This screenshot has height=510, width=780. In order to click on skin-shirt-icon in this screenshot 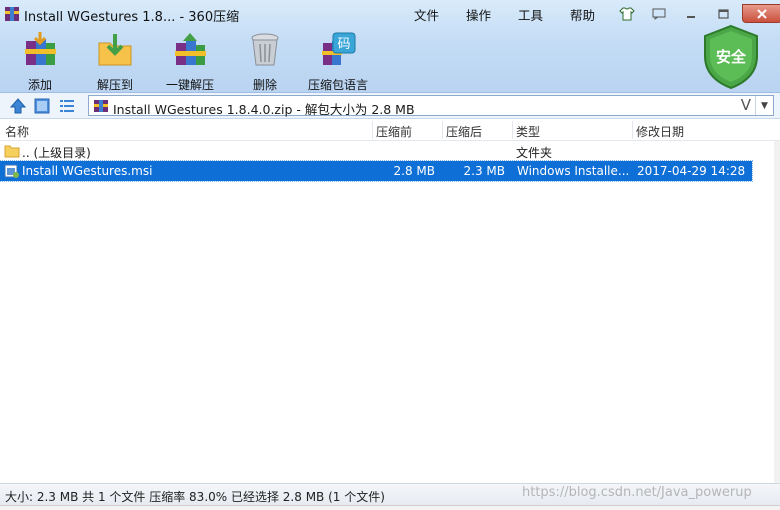, I will do `click(627, 13)`.